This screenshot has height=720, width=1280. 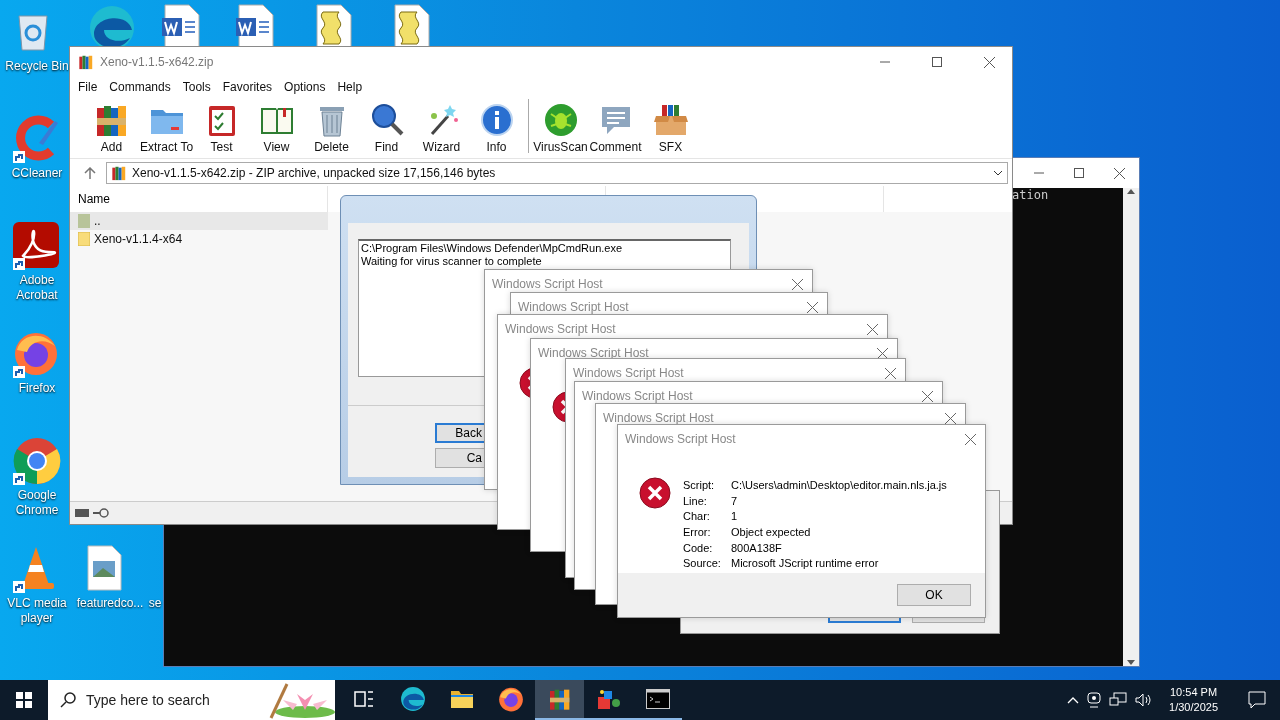 I want to click on menu-item: Commands, so click(x=140, y=87).